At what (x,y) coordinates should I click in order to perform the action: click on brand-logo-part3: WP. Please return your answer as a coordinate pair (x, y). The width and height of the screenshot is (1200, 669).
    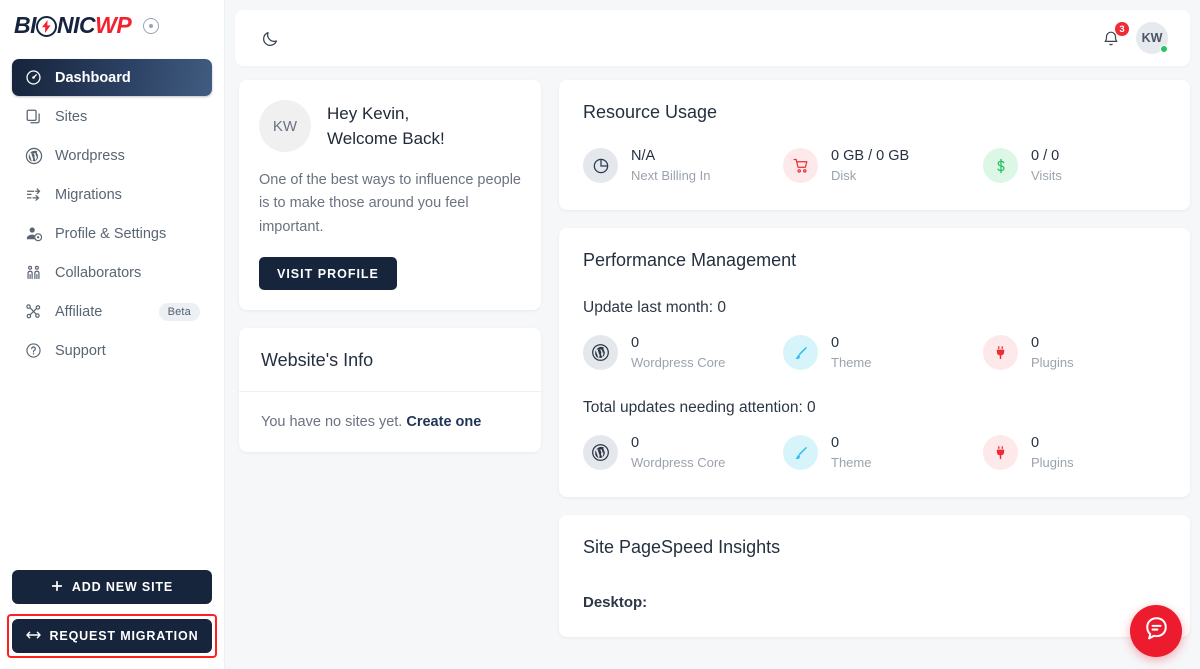
    Looking at the image, I should click on (113, 25).